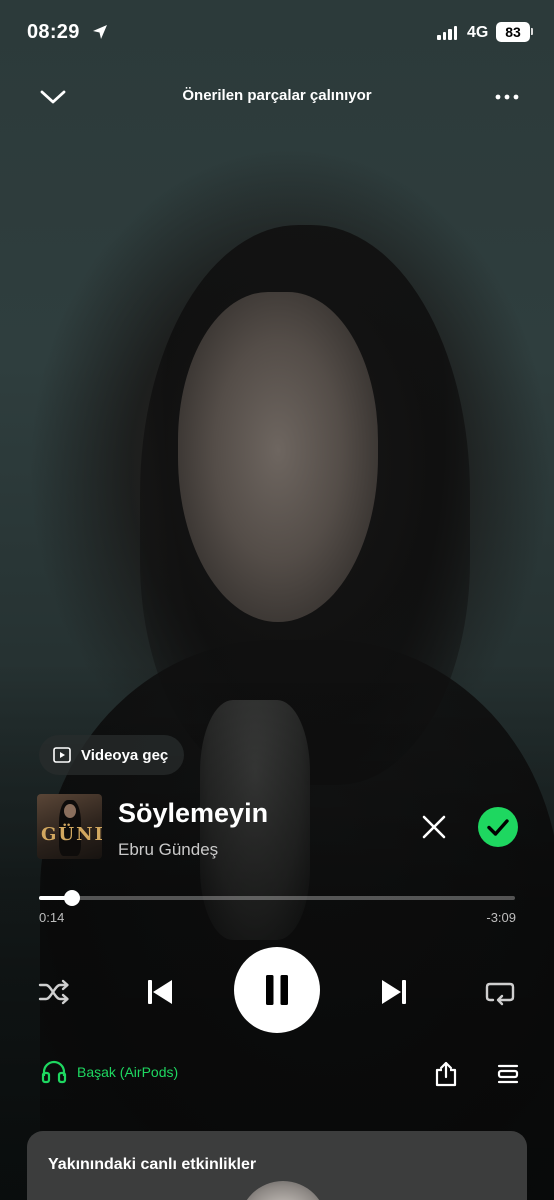  What do you see at coordinates (152, 1164) in the screenshot?
I see `live-events-title: Yakınındaki canlı etkinlikler` at bounding box center [152, 1164].